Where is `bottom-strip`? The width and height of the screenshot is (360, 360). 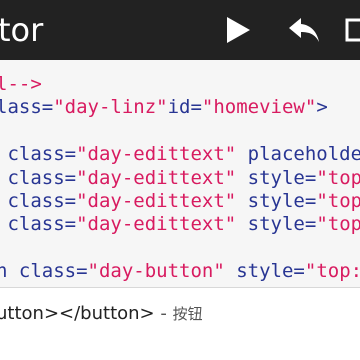 bottom-strip is located at coordinates (180, 350).